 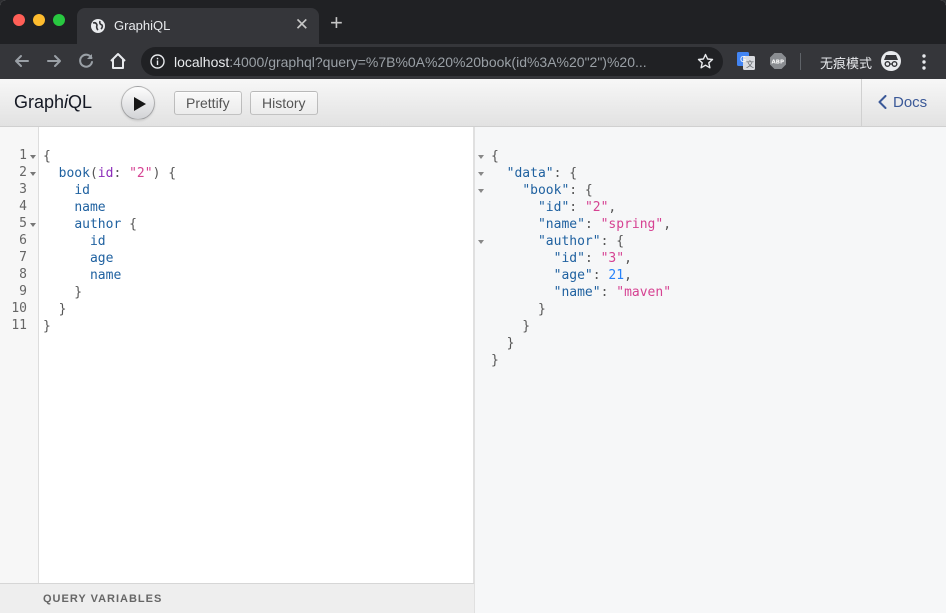 I want to click on execute-query-button, so click(x=138, y=103).